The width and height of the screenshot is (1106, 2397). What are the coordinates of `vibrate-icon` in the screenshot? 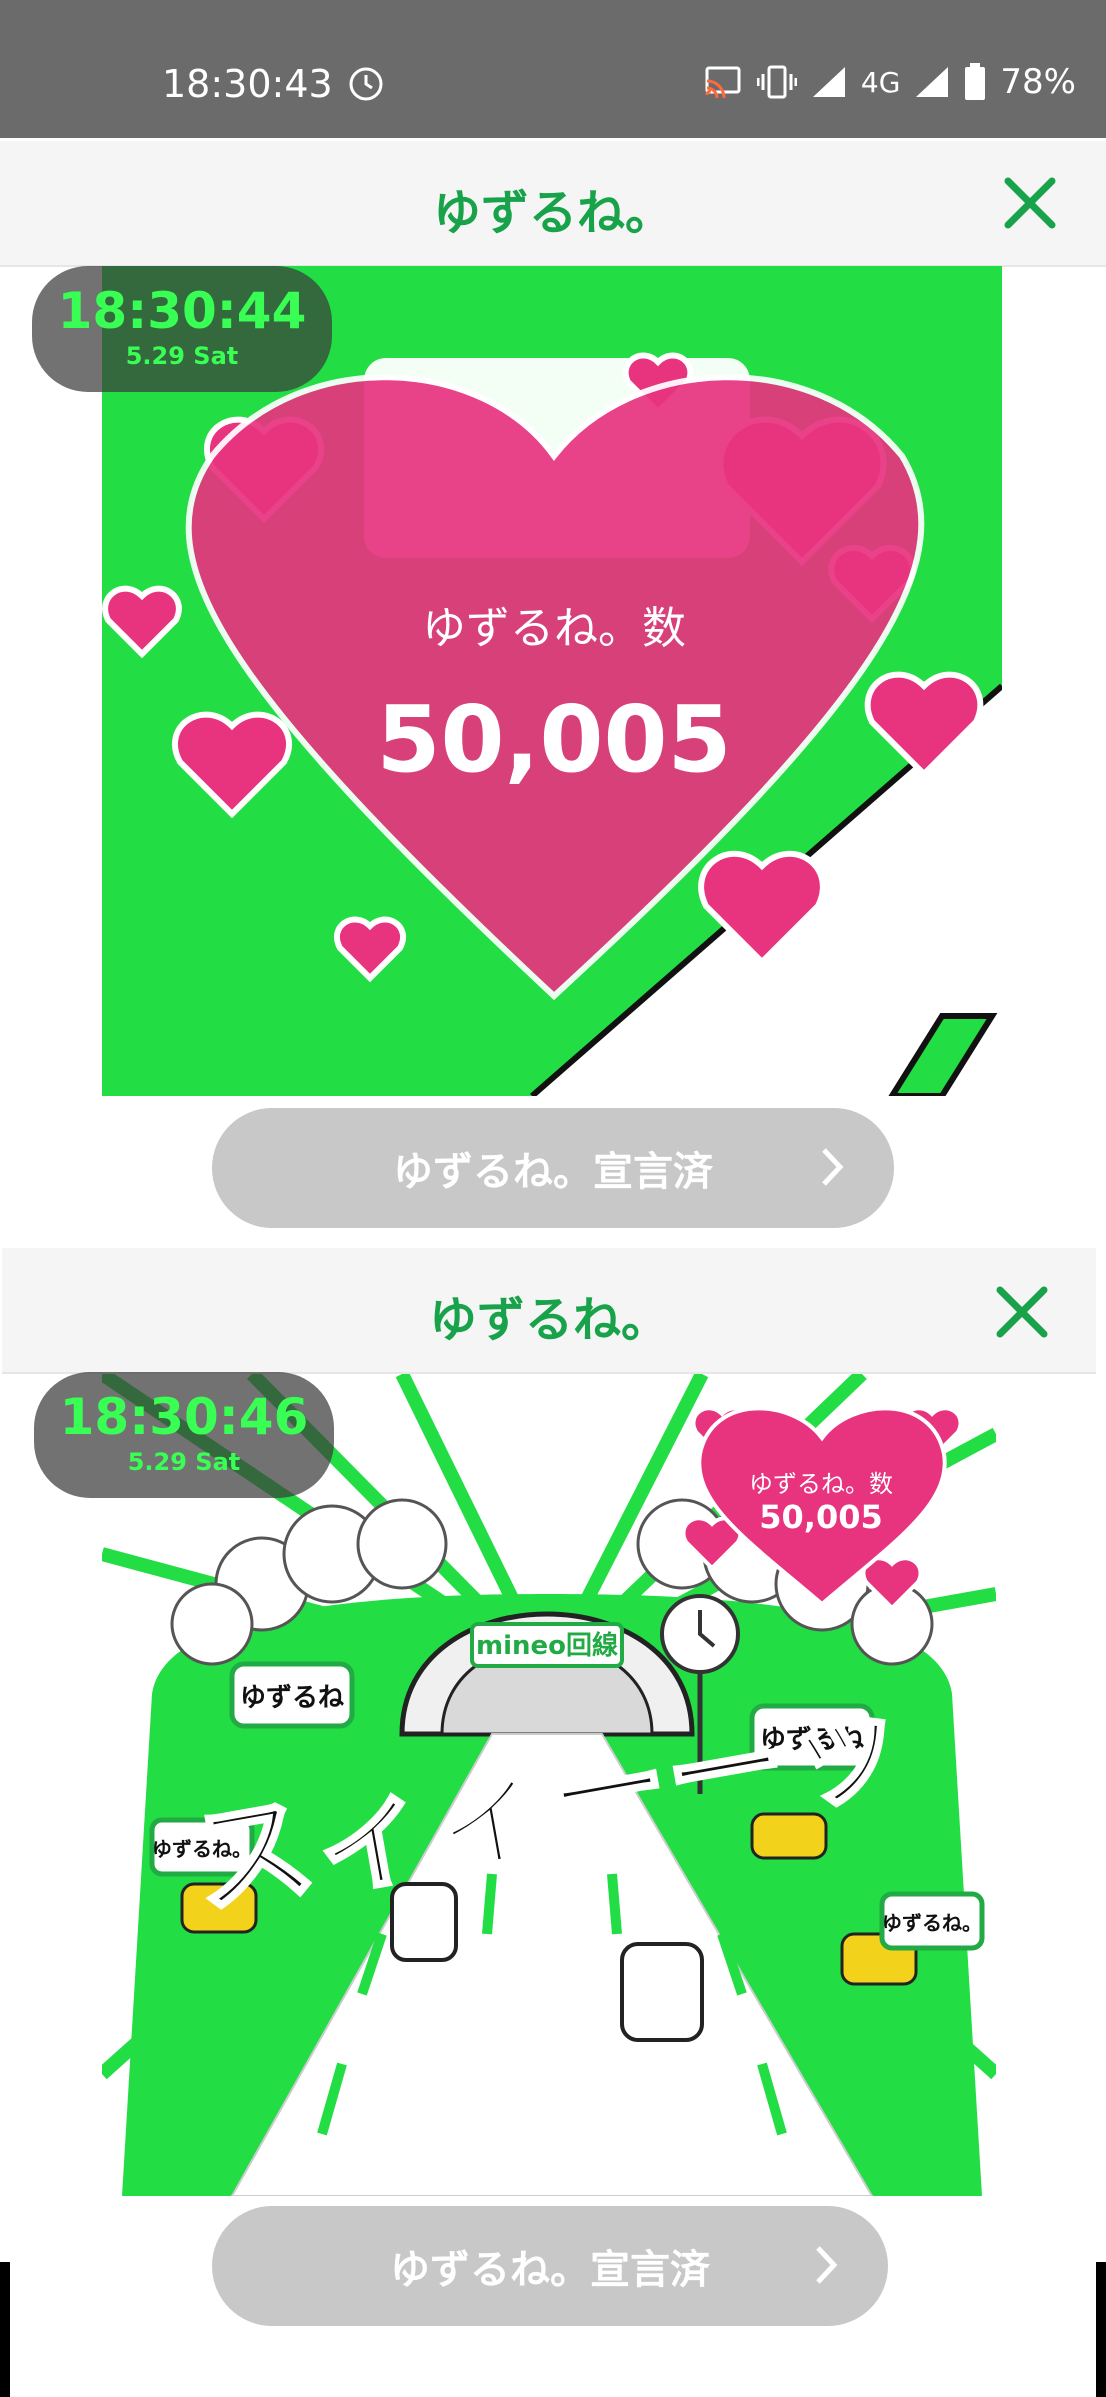 It's located at (776, 82).